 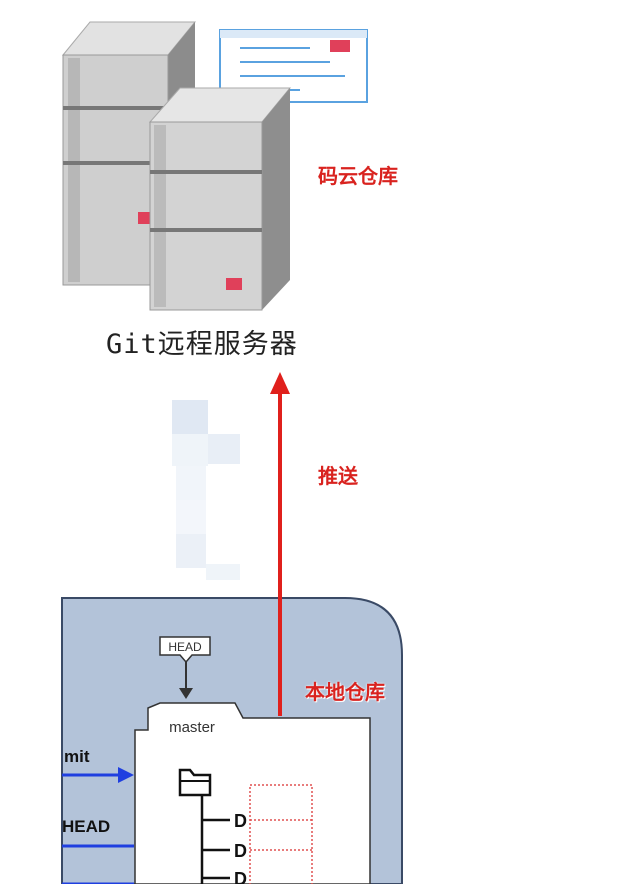 What do you see at coordinates (358, 176) in the screenshot?
I see `remote-repo-label: 码云仓库` at bounding box center [358, 176].